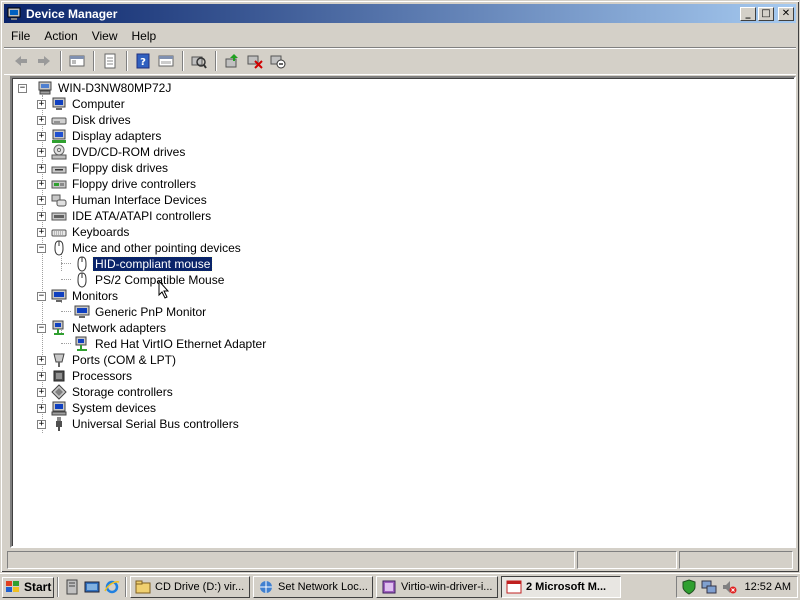 This screenshot has width=800, height=600. I want to click on start-button: Start, so click(28, 587).